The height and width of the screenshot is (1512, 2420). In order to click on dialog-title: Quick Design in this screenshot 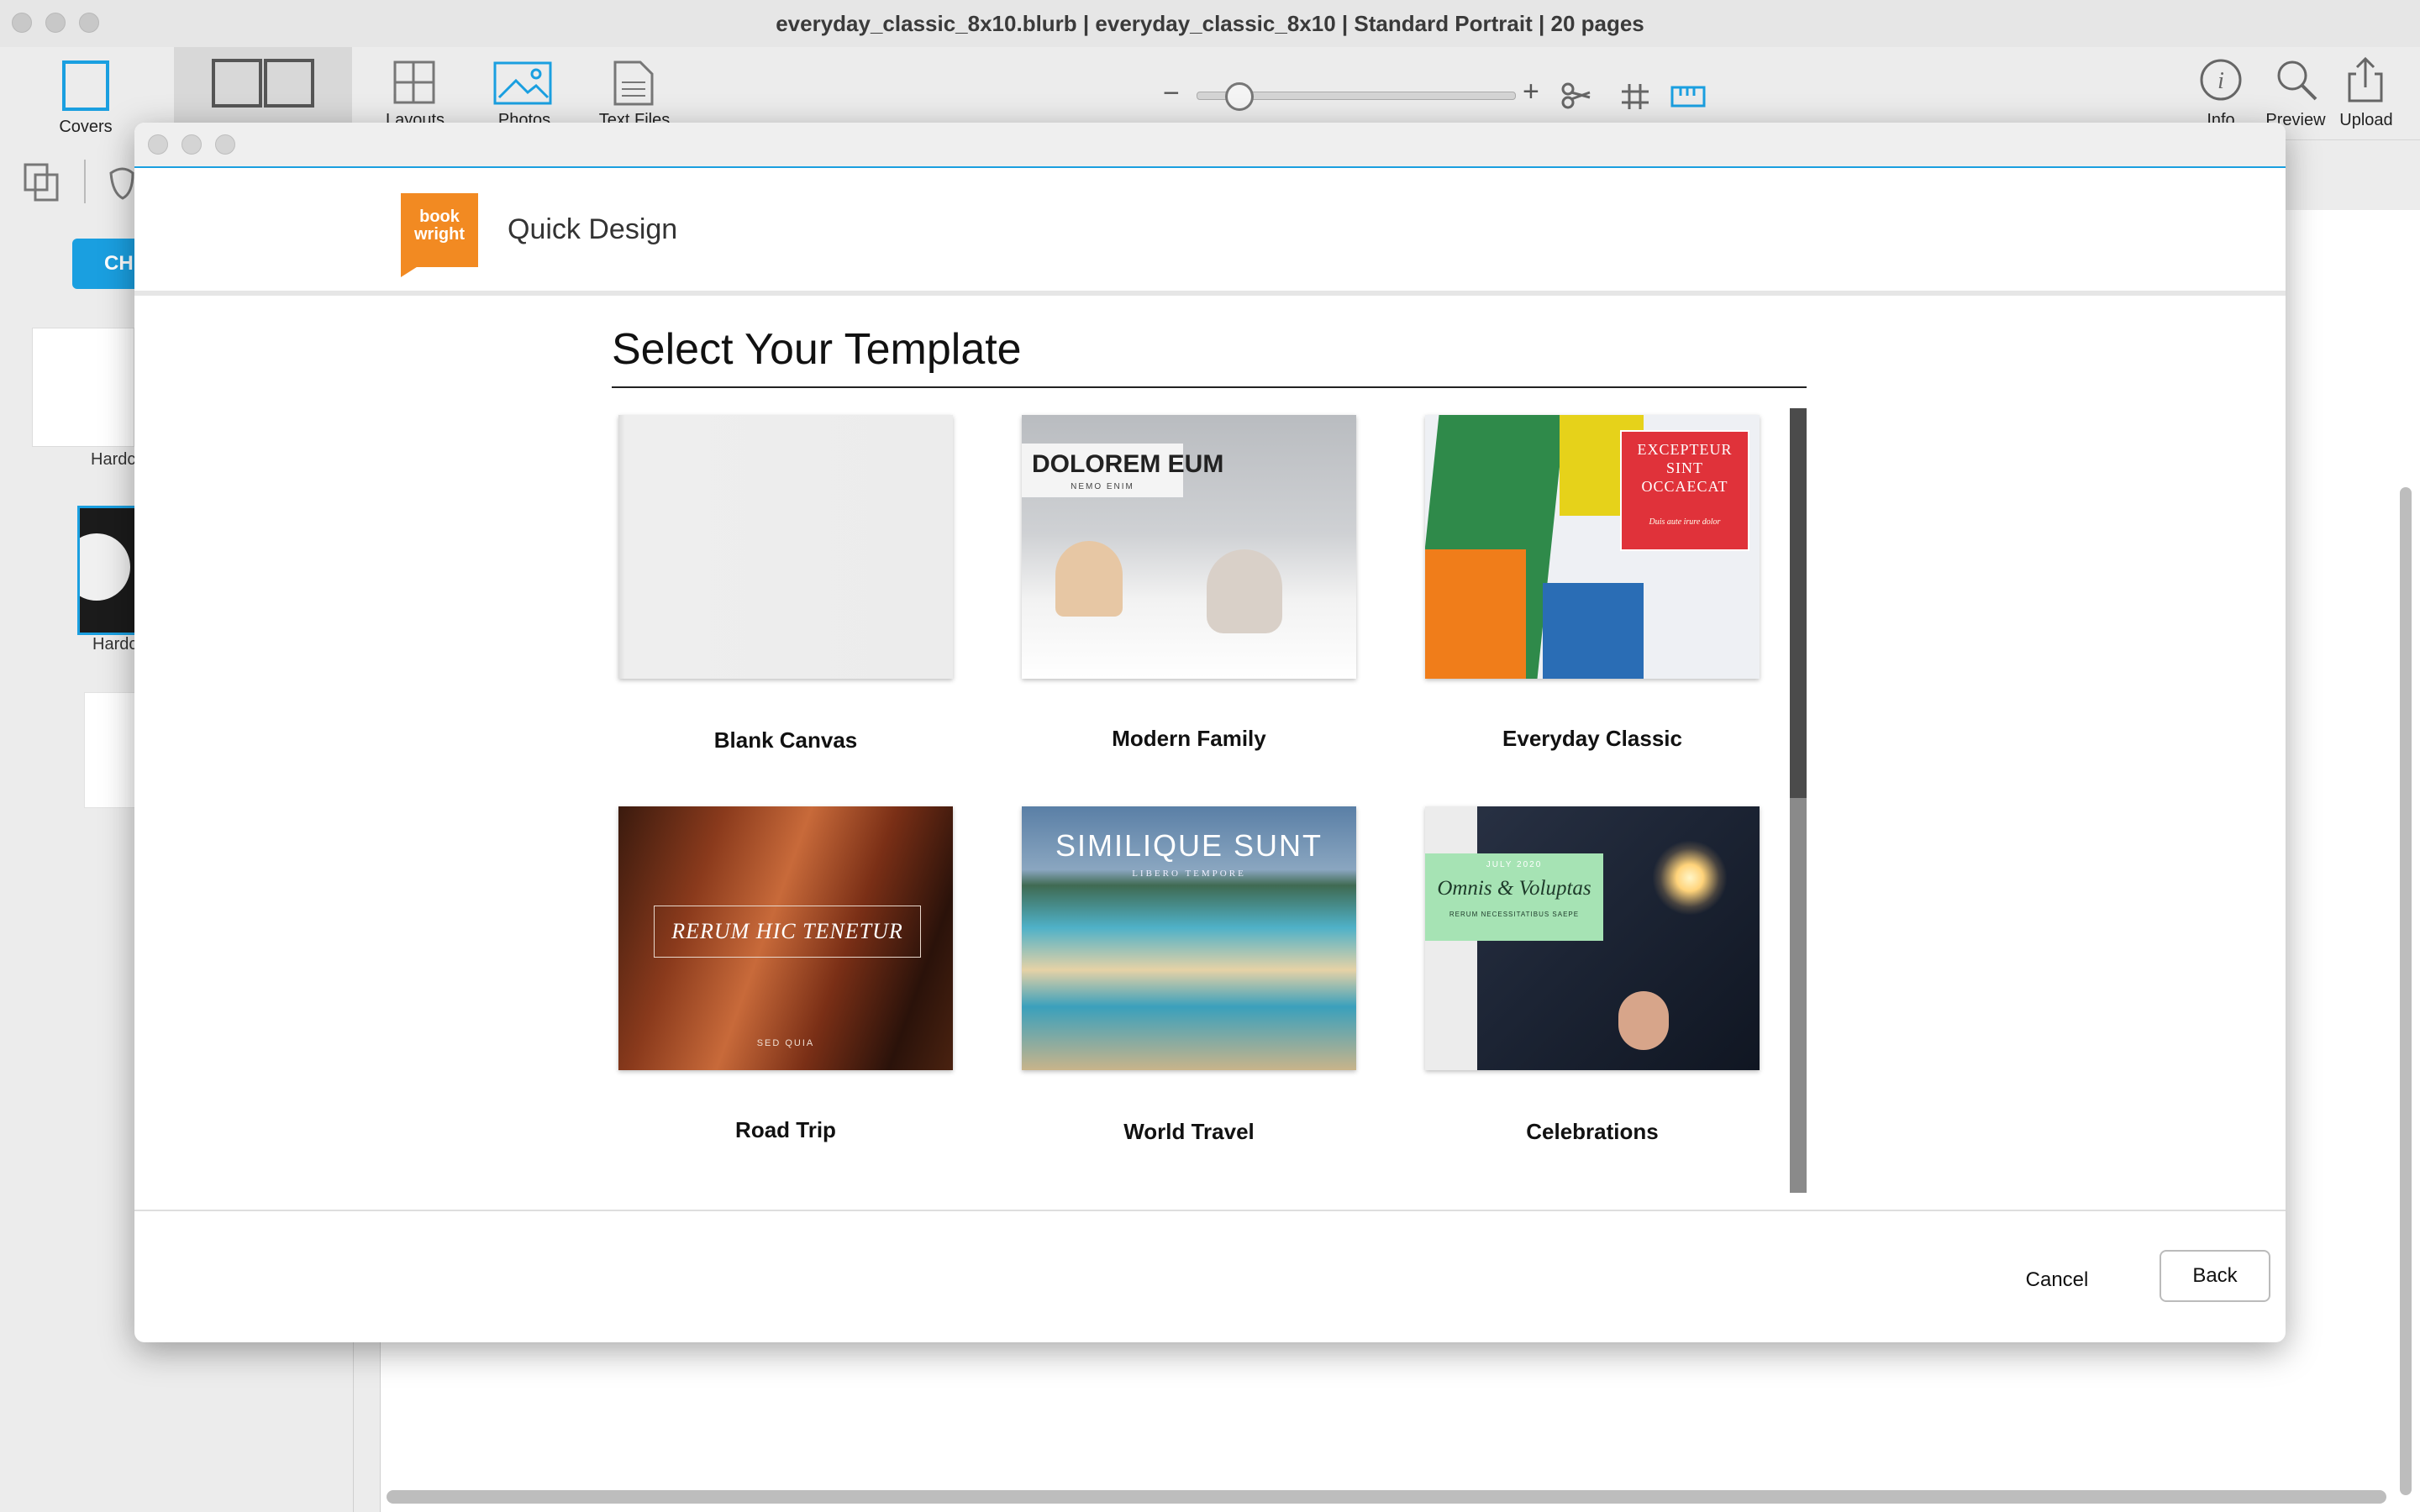, I will do `click(593, 229)`.